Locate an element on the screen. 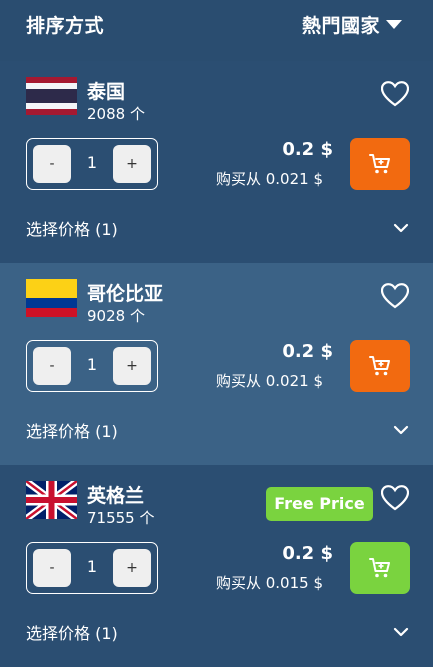 Image resolution: width=433 pixels, height=667 pixels. free-price-badge: Free Price is located at coordinates (319, 504).